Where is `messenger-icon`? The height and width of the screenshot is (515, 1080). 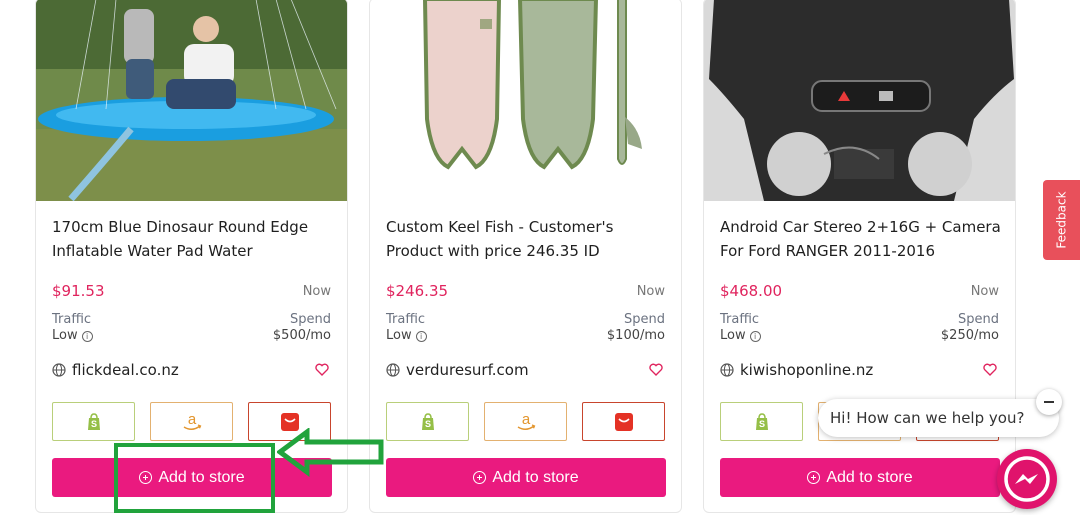 messenger-icon is located at coordinates (1027, 479).